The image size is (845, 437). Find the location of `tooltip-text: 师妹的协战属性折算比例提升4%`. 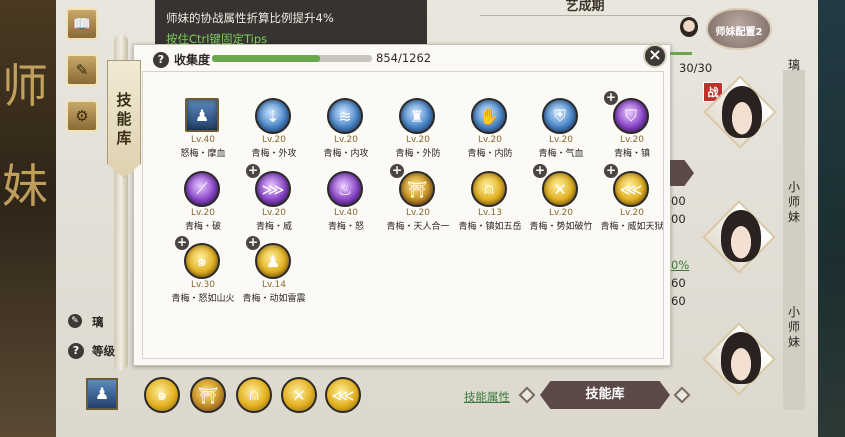

tooltip-text: 师妹的协战属性折算比例提升4% is located at coordinates (250, 18).